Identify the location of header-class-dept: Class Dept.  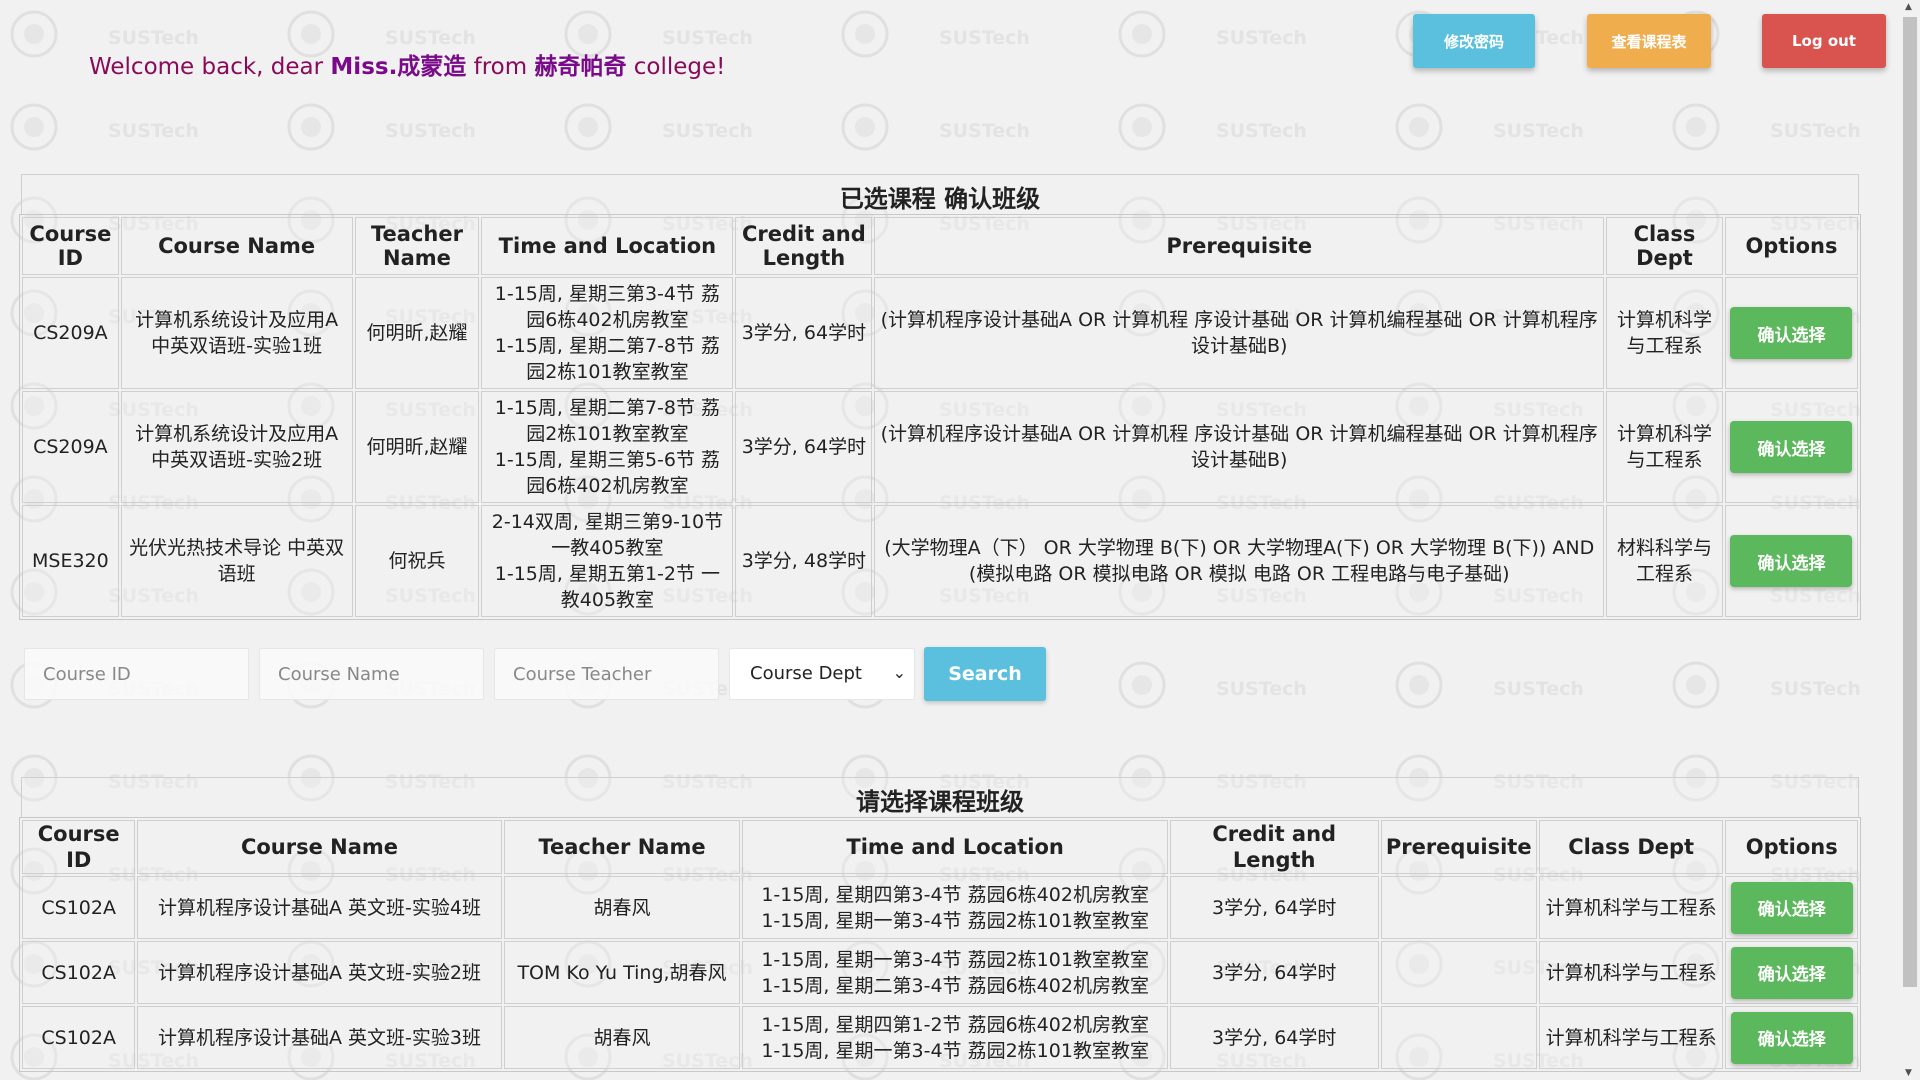
(1664, 246).